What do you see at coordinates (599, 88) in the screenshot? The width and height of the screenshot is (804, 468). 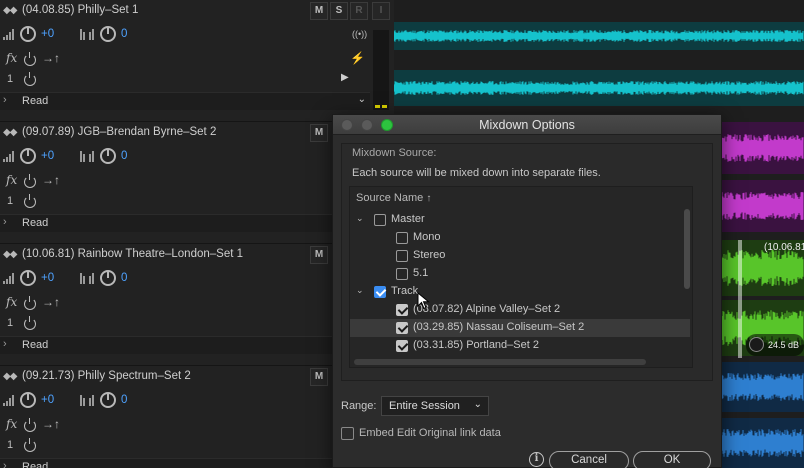 I see `waveform` at bounding box center [599, 88].